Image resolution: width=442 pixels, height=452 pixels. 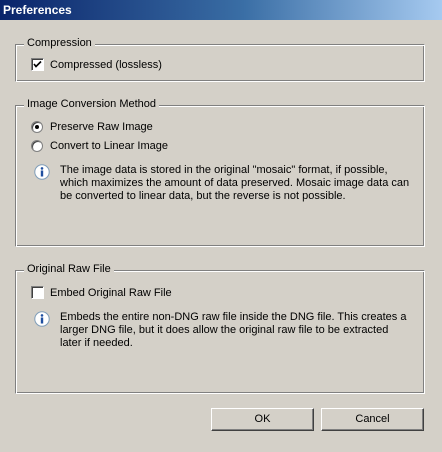 What do you see at coordinates (37, 146) in the screenshot?
I see `radio-convert-linear-button` at bounding box center [37, 146].